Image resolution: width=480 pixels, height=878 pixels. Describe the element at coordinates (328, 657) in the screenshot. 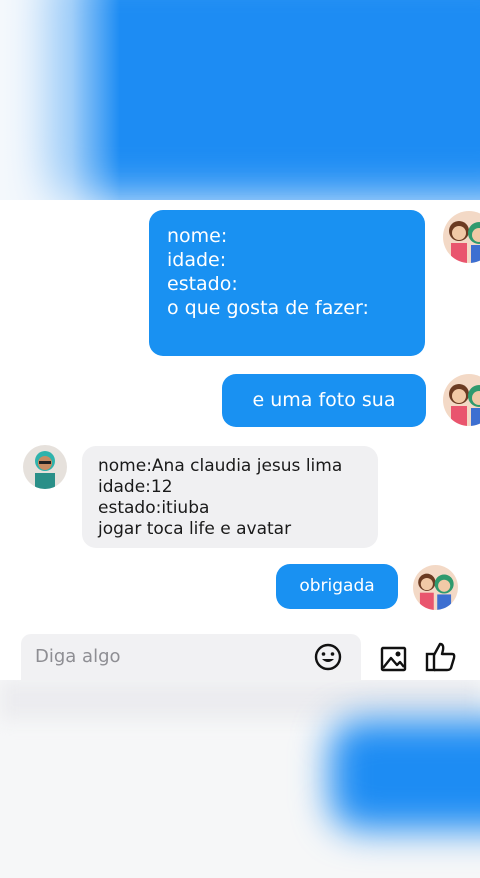

I see `smiley-icon` at that location.